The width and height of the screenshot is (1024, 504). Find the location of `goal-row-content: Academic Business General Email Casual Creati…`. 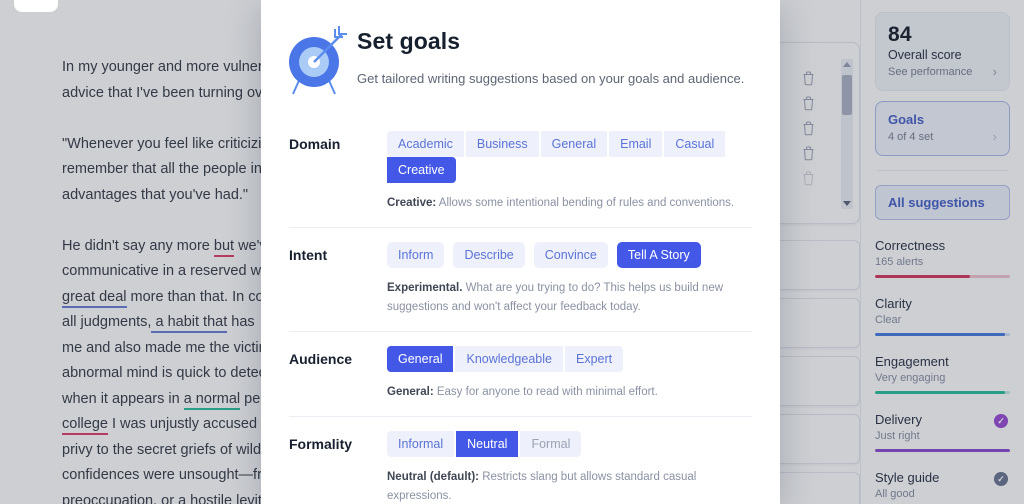

goal-row-content: Academic Business General Email Casual Creati… is located at coordinates (569, 172).